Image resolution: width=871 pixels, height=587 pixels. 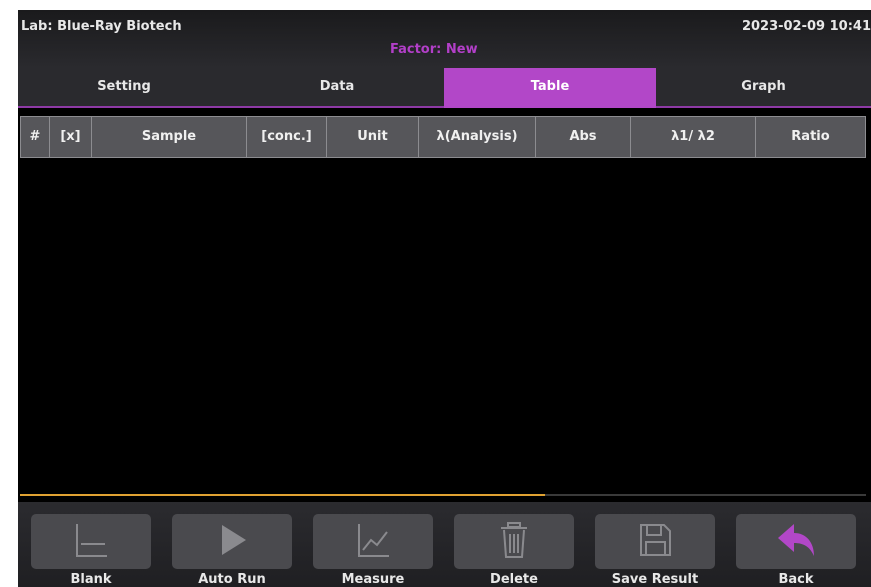 I want to click on back-button, so click(x=796, y=541).